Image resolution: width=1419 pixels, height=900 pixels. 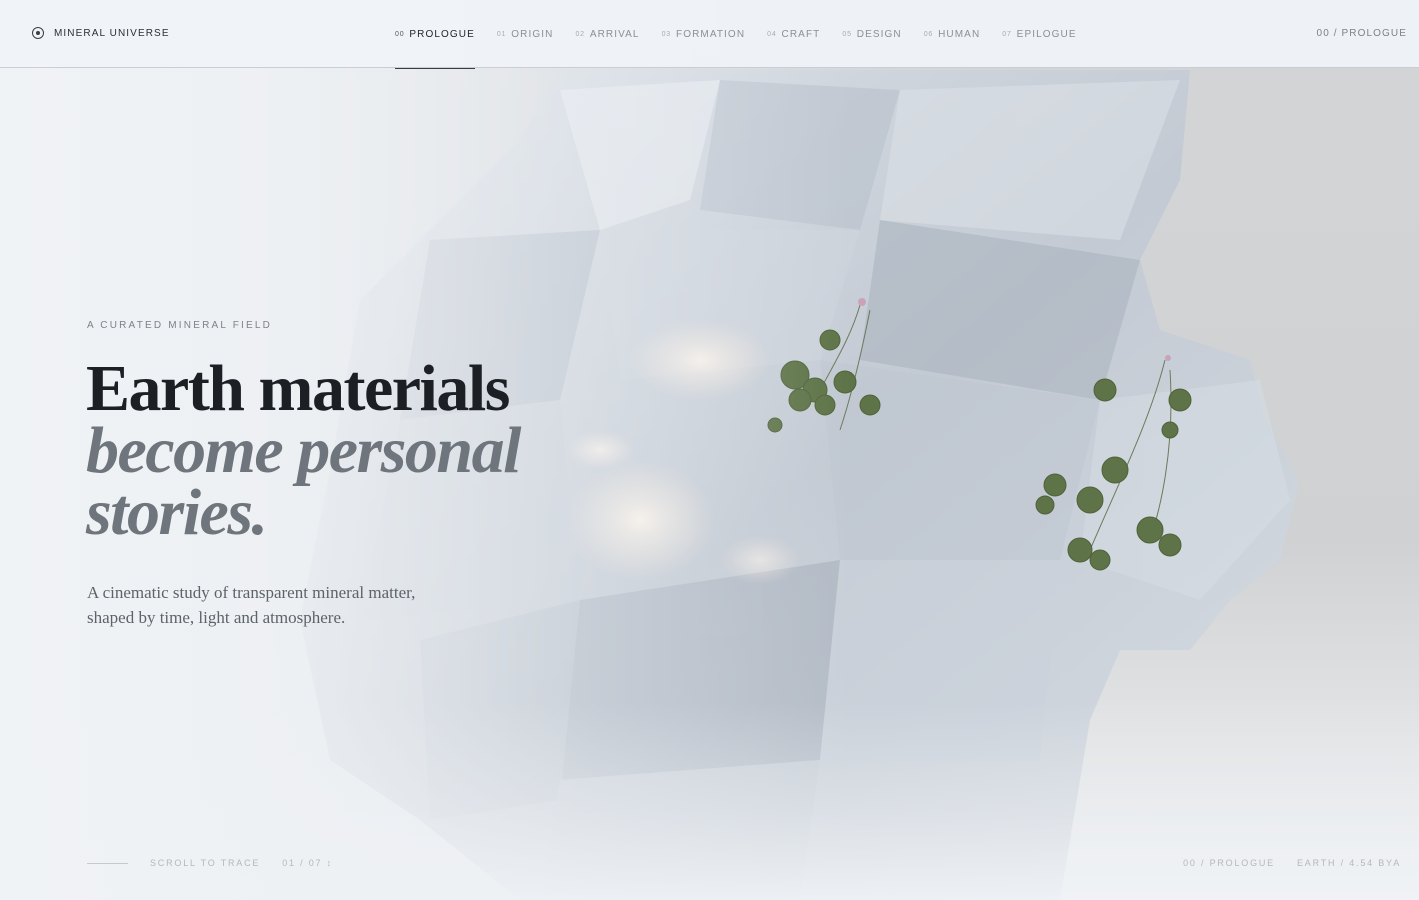 I want to click on brand-logo: MINERAL UNIVERSE, so click(x=101, y=33).